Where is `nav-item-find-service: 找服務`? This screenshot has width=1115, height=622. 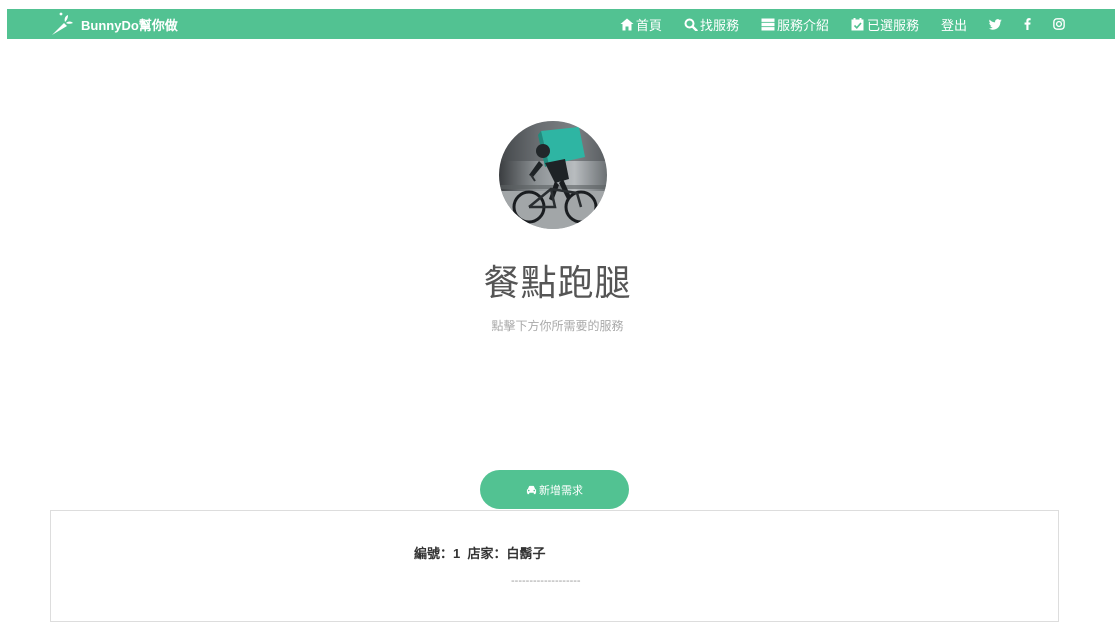
nav-item-find-service: 找服務 is located at coordinates (711, 24).